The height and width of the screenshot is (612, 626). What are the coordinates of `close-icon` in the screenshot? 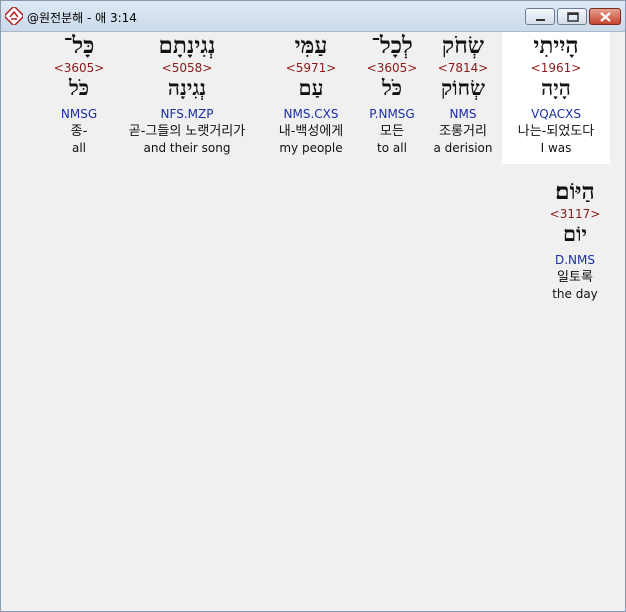 It's located at (605, 17).